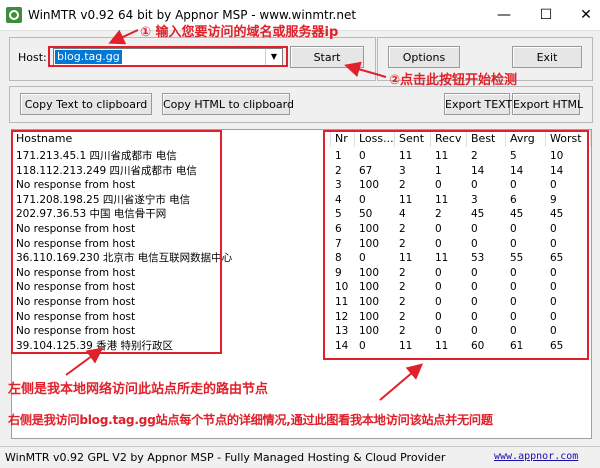  Describe the element at coordinates (32, 57) in the screenshot. I see `host-label: Host:` at that location.